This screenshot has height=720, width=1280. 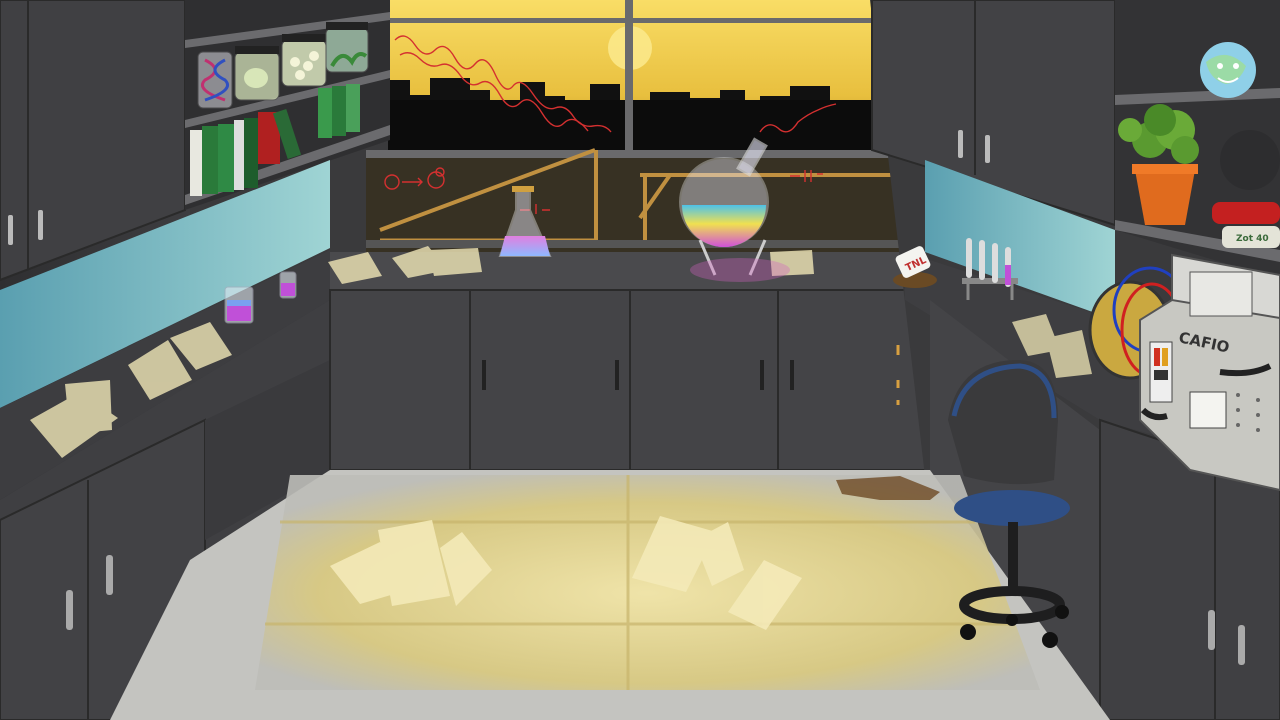 I want to click on bottle-label: Zot 40, so click(x=1252, y=239).